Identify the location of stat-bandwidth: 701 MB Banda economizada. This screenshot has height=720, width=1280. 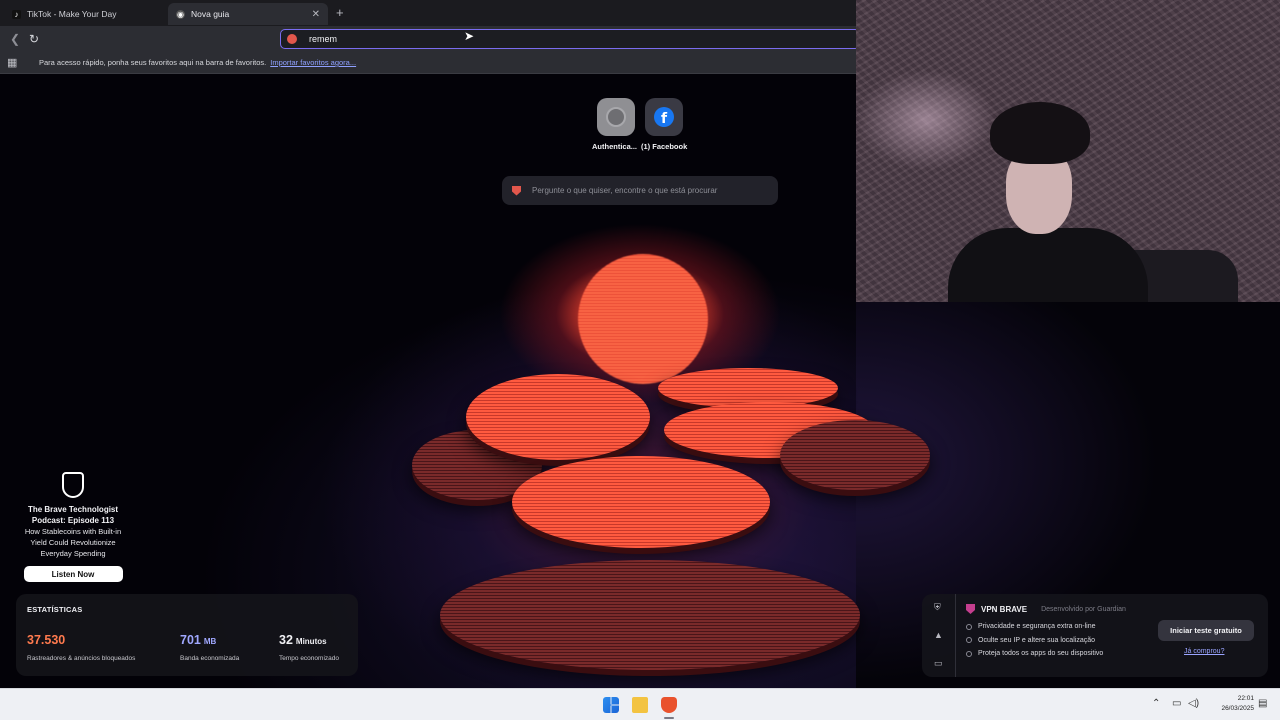
(209, 646).